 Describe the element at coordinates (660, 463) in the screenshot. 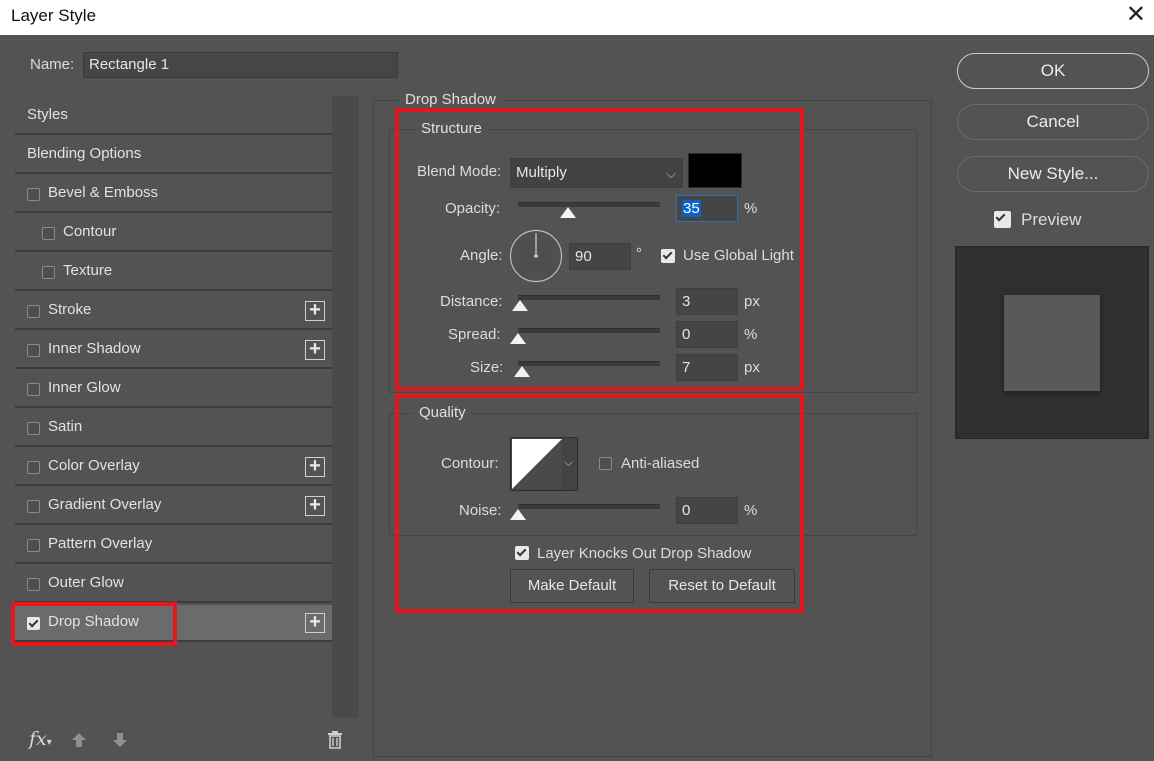

I see `anti-aliased-label: Anti-aliased` at that location.